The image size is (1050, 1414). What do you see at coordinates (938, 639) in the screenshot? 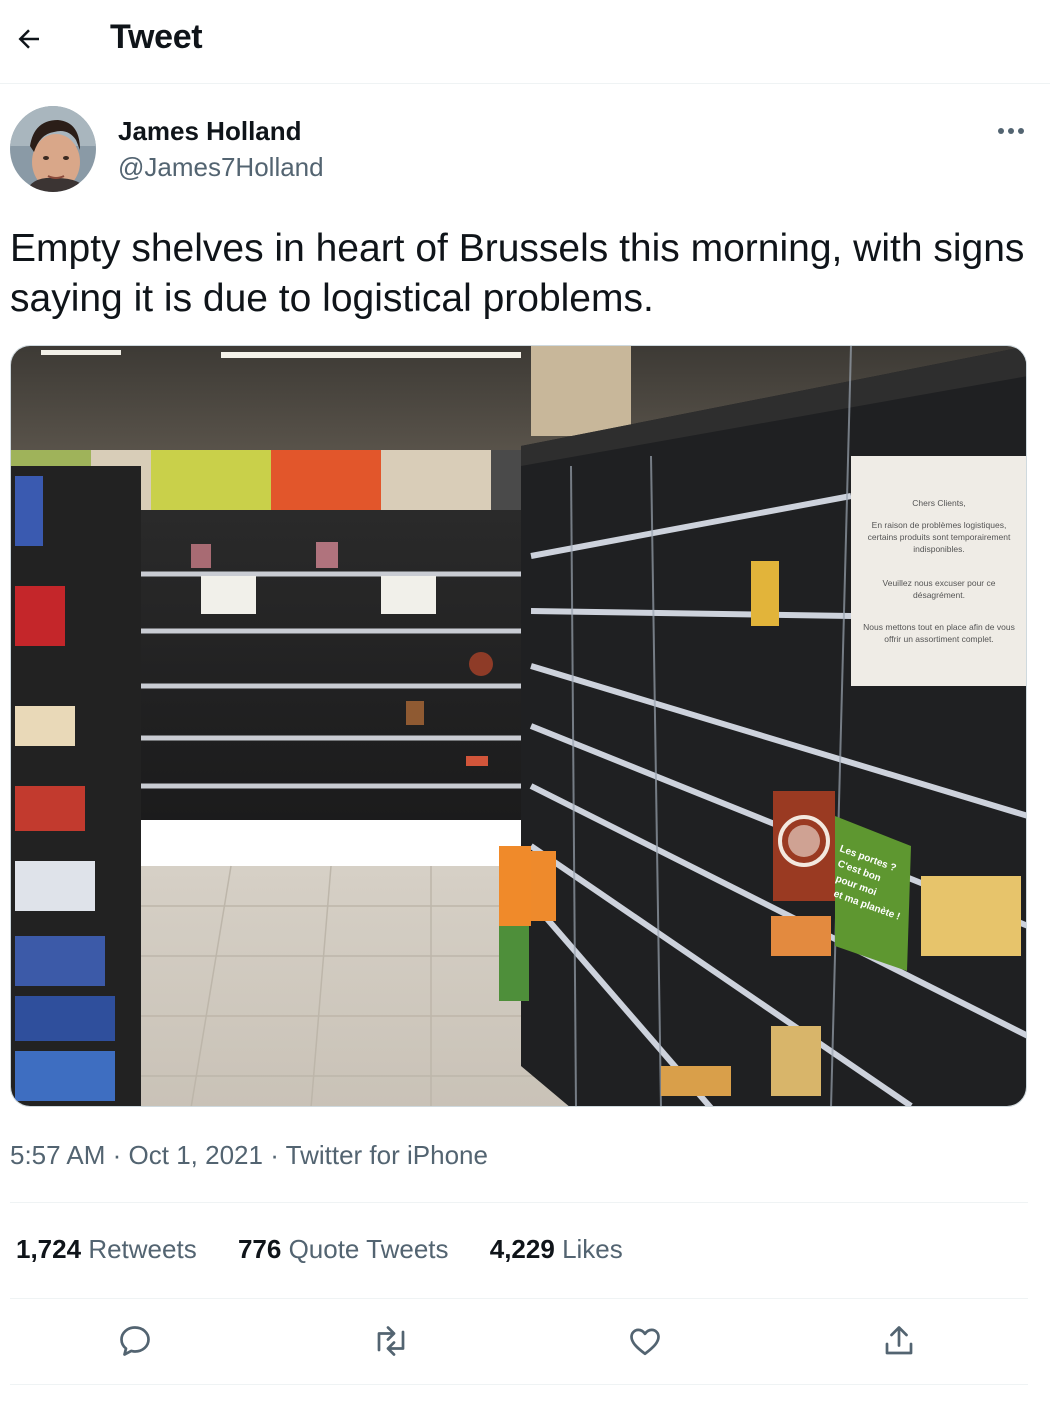
I see `svg-text: offrir un assortiment complet.` at bounding box center [938, 639].